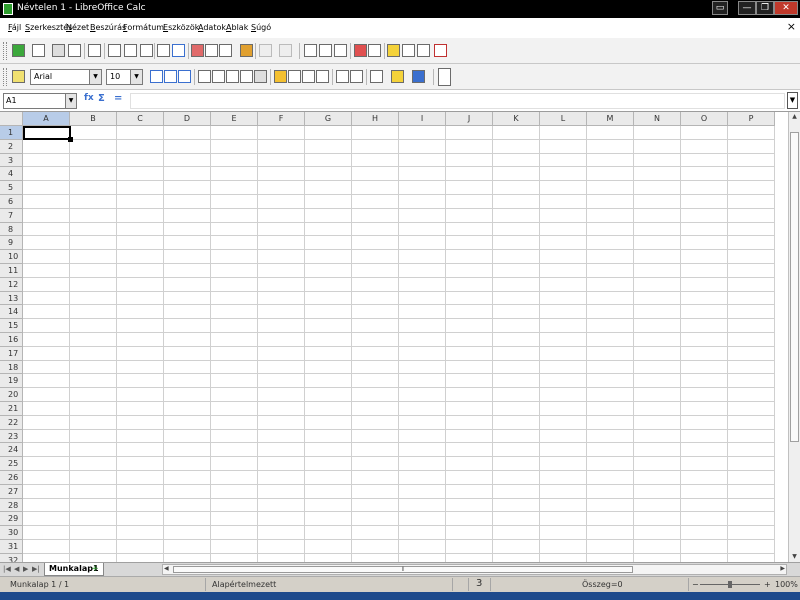 The width and height of the screenshot is (800, 600). What do you see at coordinates (178, 50) in the screenshot?
I see `autospellcheck-icon` at bounding box center [178, 50].